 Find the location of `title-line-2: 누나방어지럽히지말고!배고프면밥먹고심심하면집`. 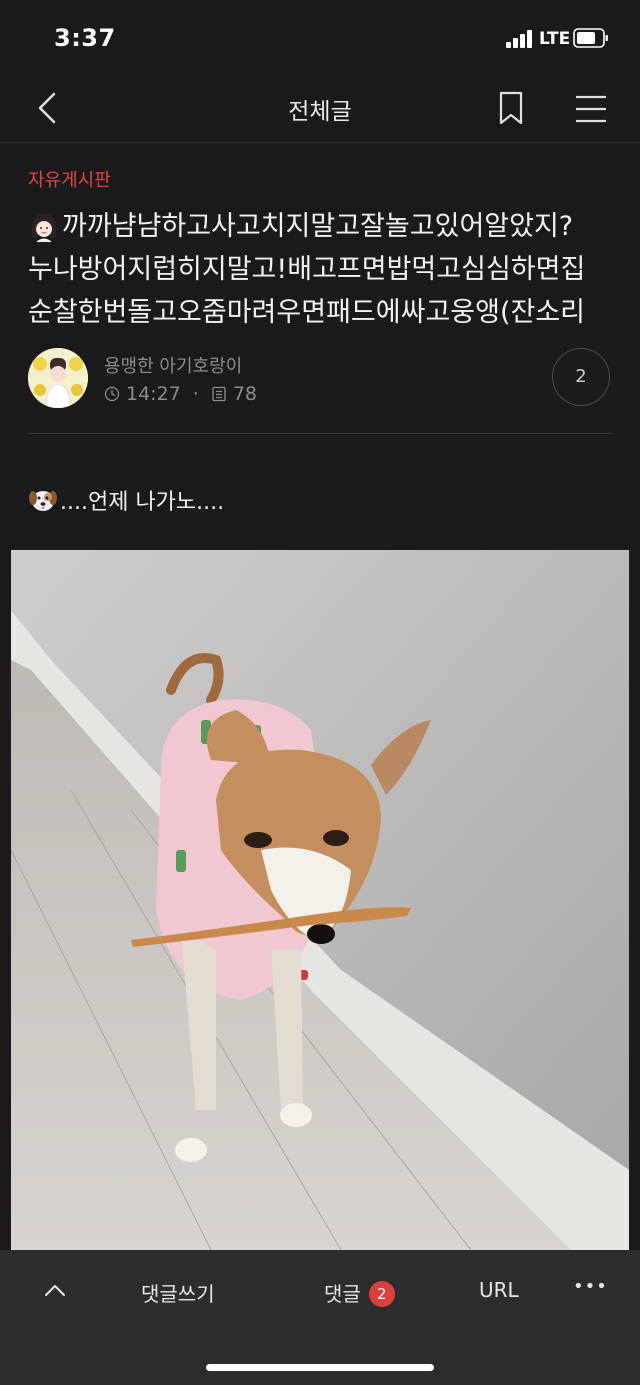

title-line-2: 누나방어지럽히지말고!배고프면밥먹고심심하면집 is located at coordinates (307, 269).